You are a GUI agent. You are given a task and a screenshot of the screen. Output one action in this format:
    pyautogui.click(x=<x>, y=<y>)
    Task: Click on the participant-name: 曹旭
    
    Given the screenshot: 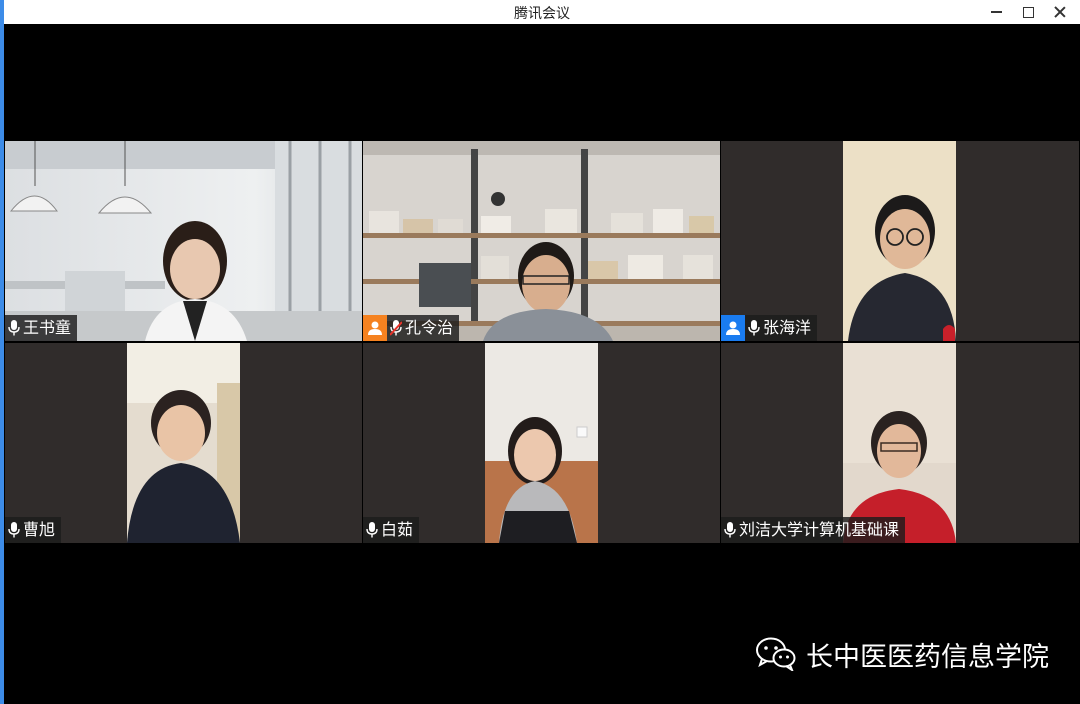 What is the action you would take?
    pyautogui.click(x=39, y=529)
    